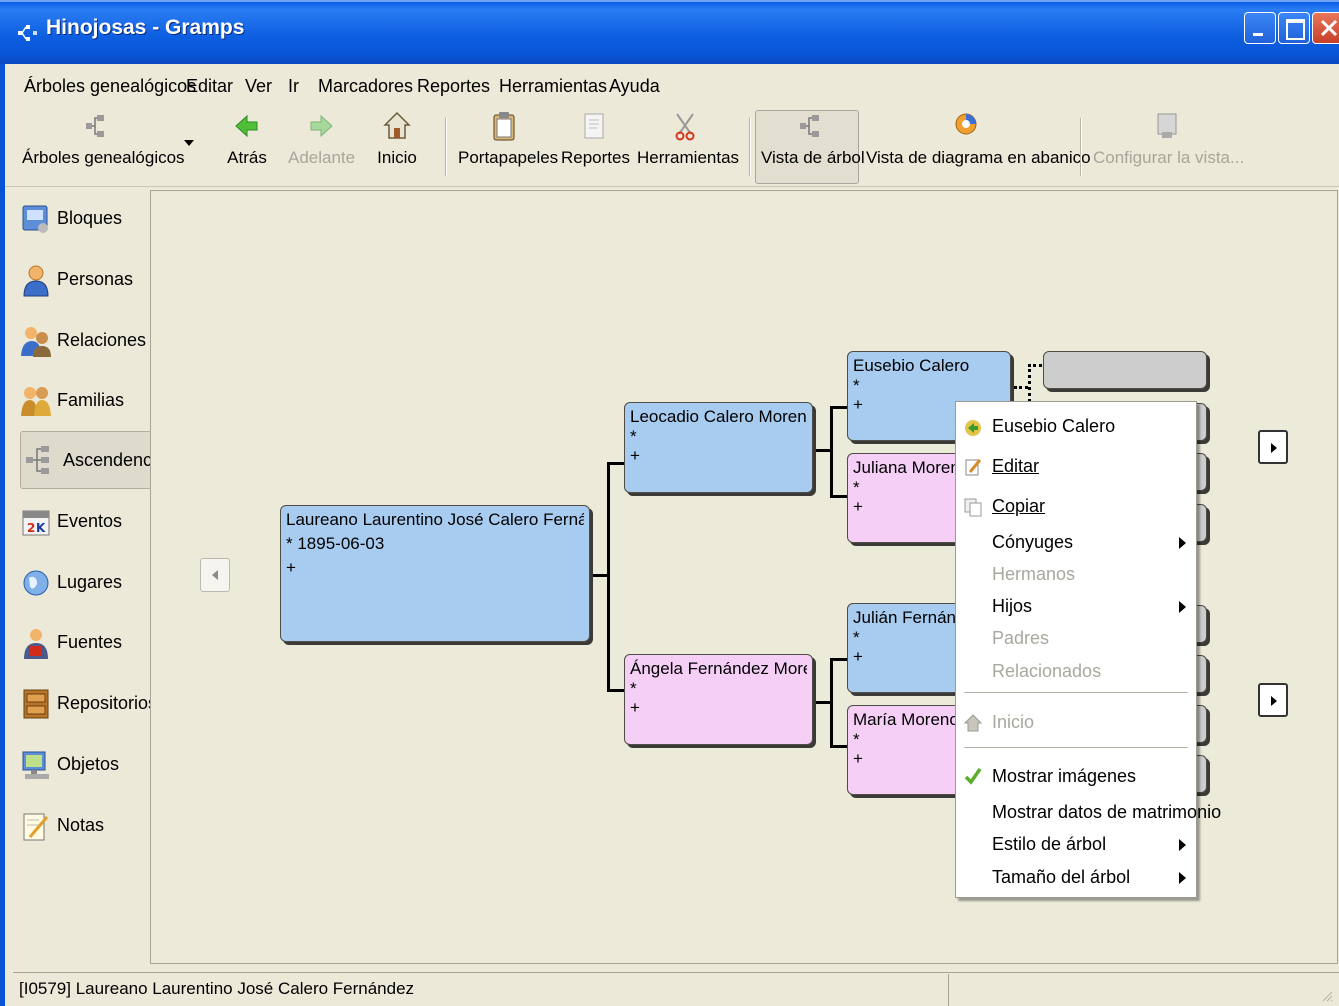  What do you see at coordinates (83, 642) in the screenshot?
I see `sidebar-item-sources: Fuentes` at bounding box center [83, 642].